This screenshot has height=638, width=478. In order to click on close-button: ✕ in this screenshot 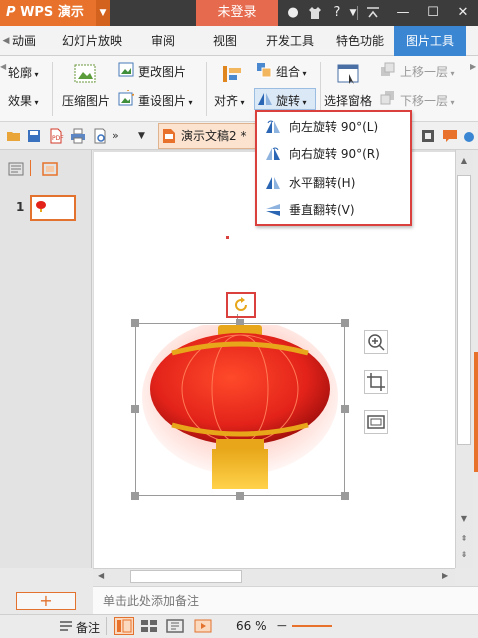, I will do `click(463, 13)`.